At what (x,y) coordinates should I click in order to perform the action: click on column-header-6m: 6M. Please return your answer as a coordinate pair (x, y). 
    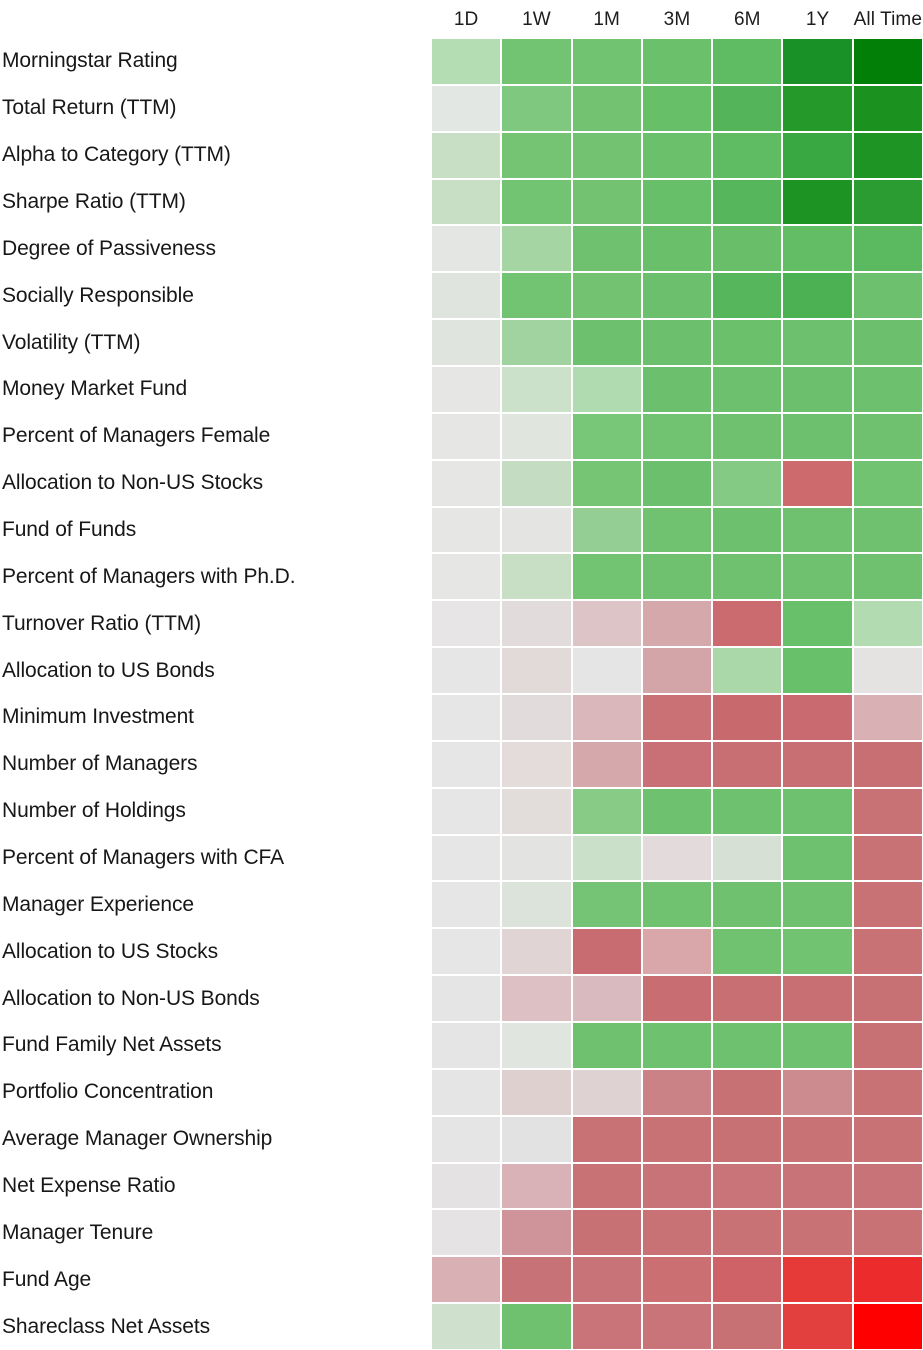
    Looking at the image, I should click on (747, 19).